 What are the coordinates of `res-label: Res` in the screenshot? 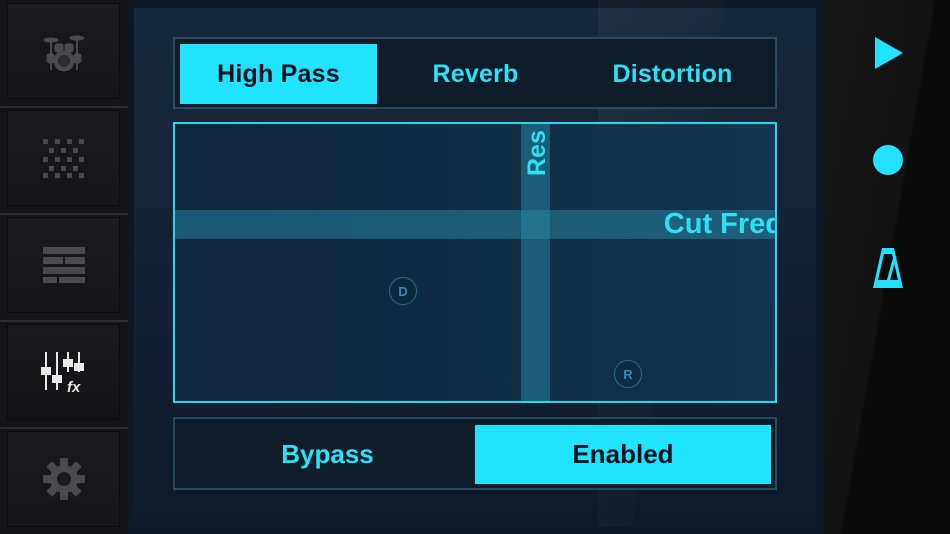 It's located at (537, 153).